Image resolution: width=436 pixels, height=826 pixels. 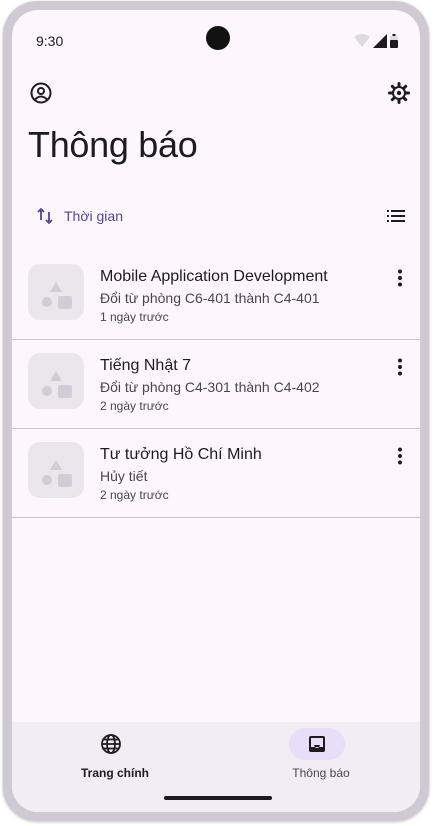 What do you see at coordinates (321, 773) in the screenshot?
I see `nav-label-notifications: Thông báo` at bounding box center [321, 773].